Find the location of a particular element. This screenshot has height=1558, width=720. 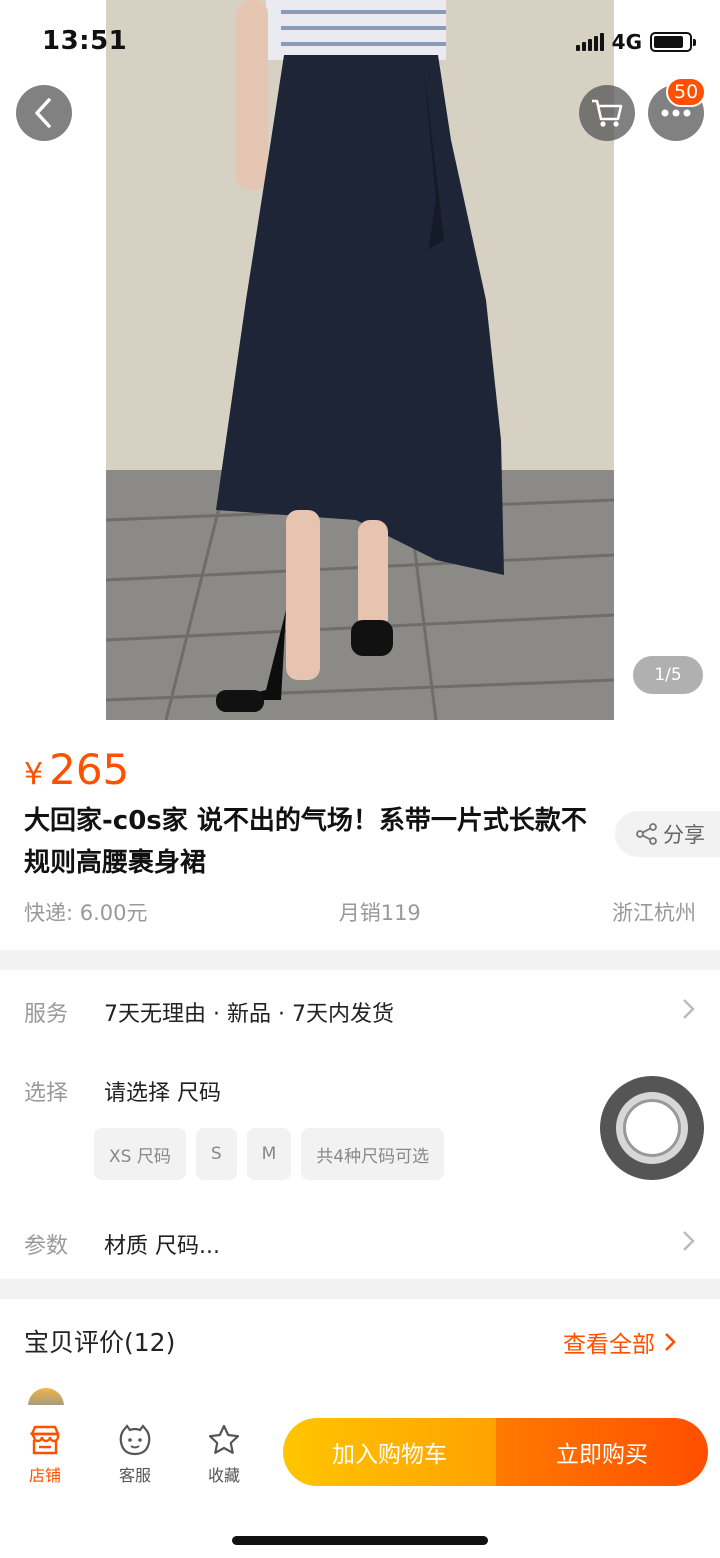

back-button is located at coordinates (44, 113).